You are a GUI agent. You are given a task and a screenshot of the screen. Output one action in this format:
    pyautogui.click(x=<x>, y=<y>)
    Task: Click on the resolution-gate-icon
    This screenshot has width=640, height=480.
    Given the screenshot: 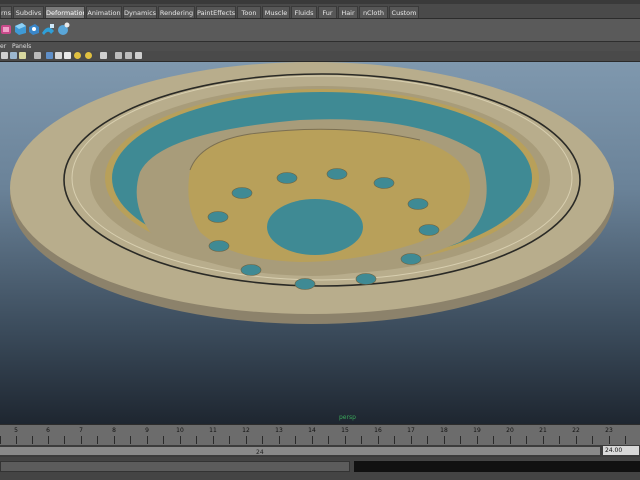 What is the action you would take?
    pyautogui.click(x=138, y=55)
    